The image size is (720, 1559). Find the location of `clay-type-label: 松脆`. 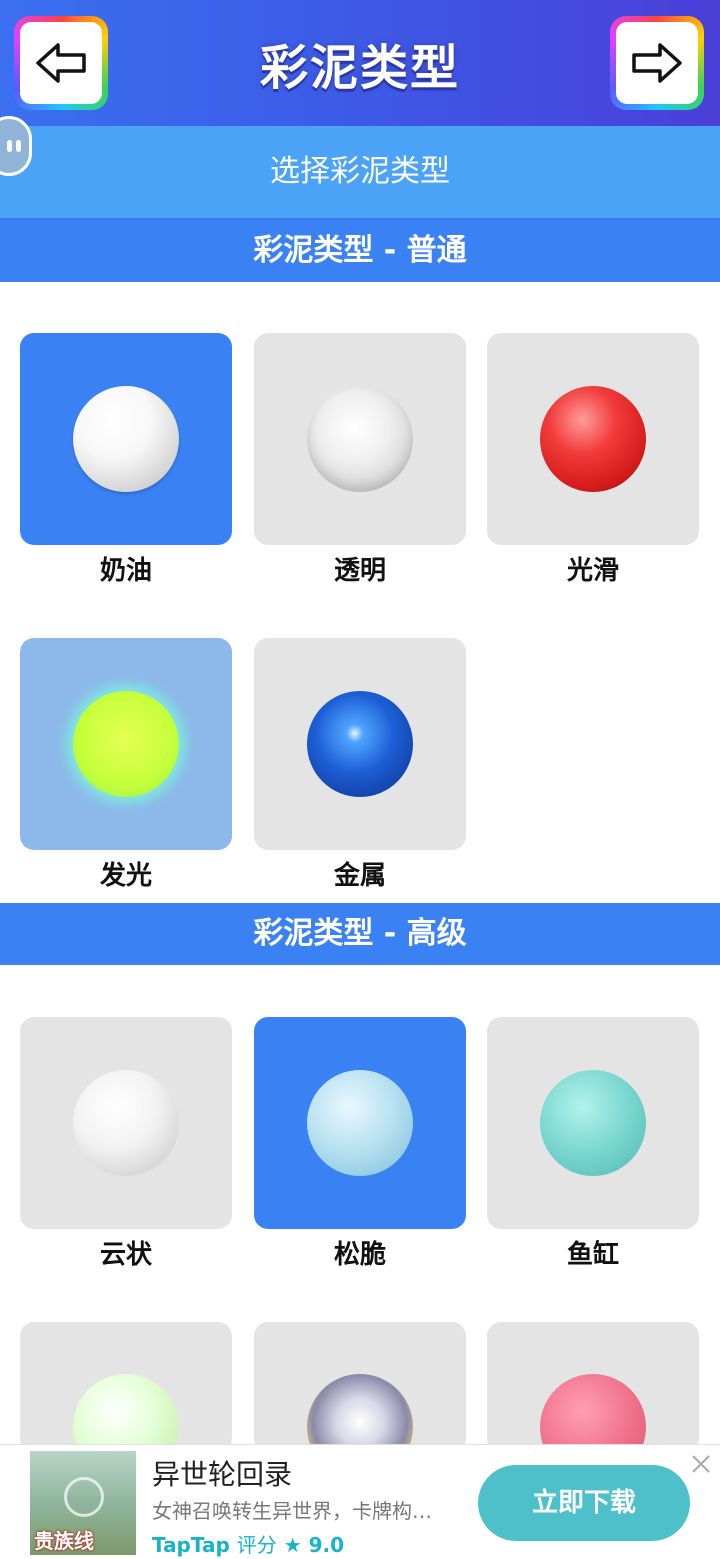

clay-type-label: 松脆 is located at coordinates (359, 1255).